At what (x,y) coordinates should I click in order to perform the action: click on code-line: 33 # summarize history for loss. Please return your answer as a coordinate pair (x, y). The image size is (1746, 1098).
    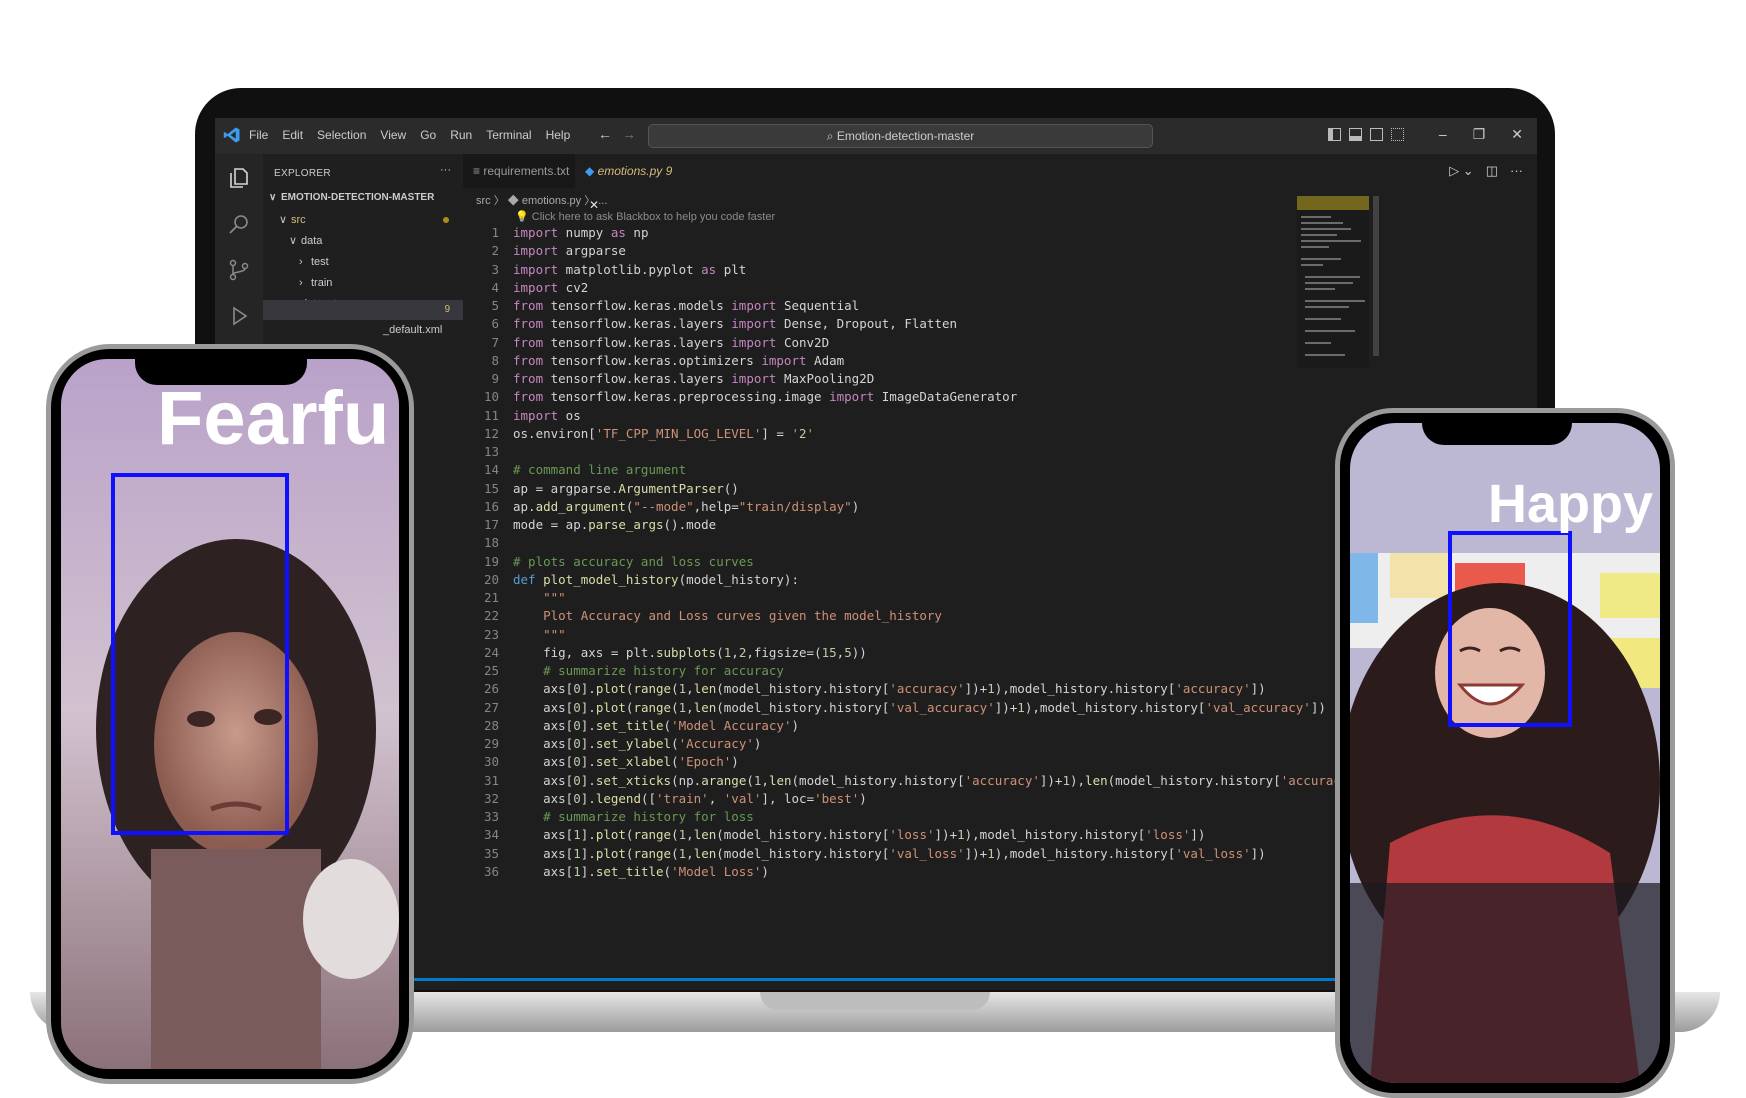
    Looking at the image, I should click on (963, 817).